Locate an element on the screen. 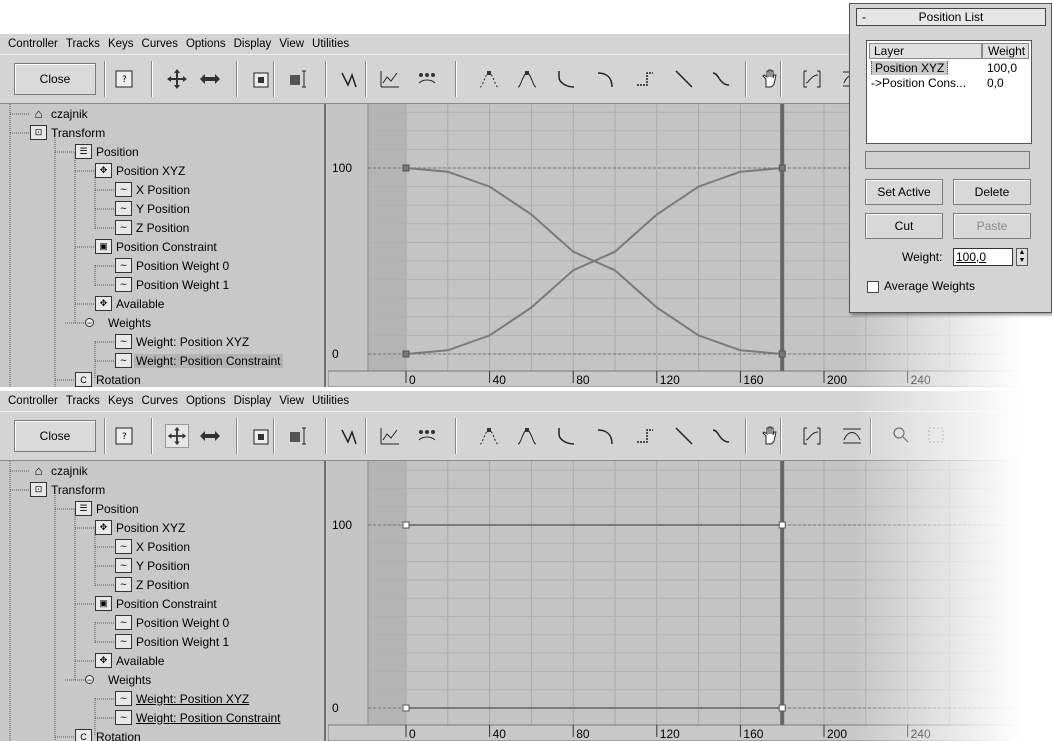  cut-button: Cut is located at coordinates (904, 226).